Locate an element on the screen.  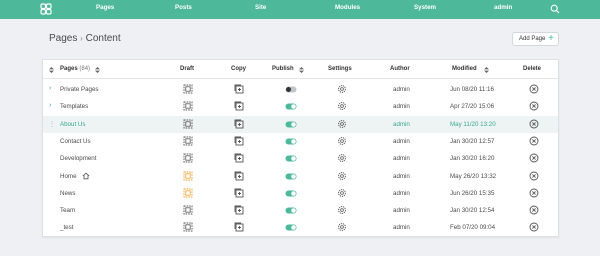
nav-item-posts: Posts is located at coordinates (183, 7).